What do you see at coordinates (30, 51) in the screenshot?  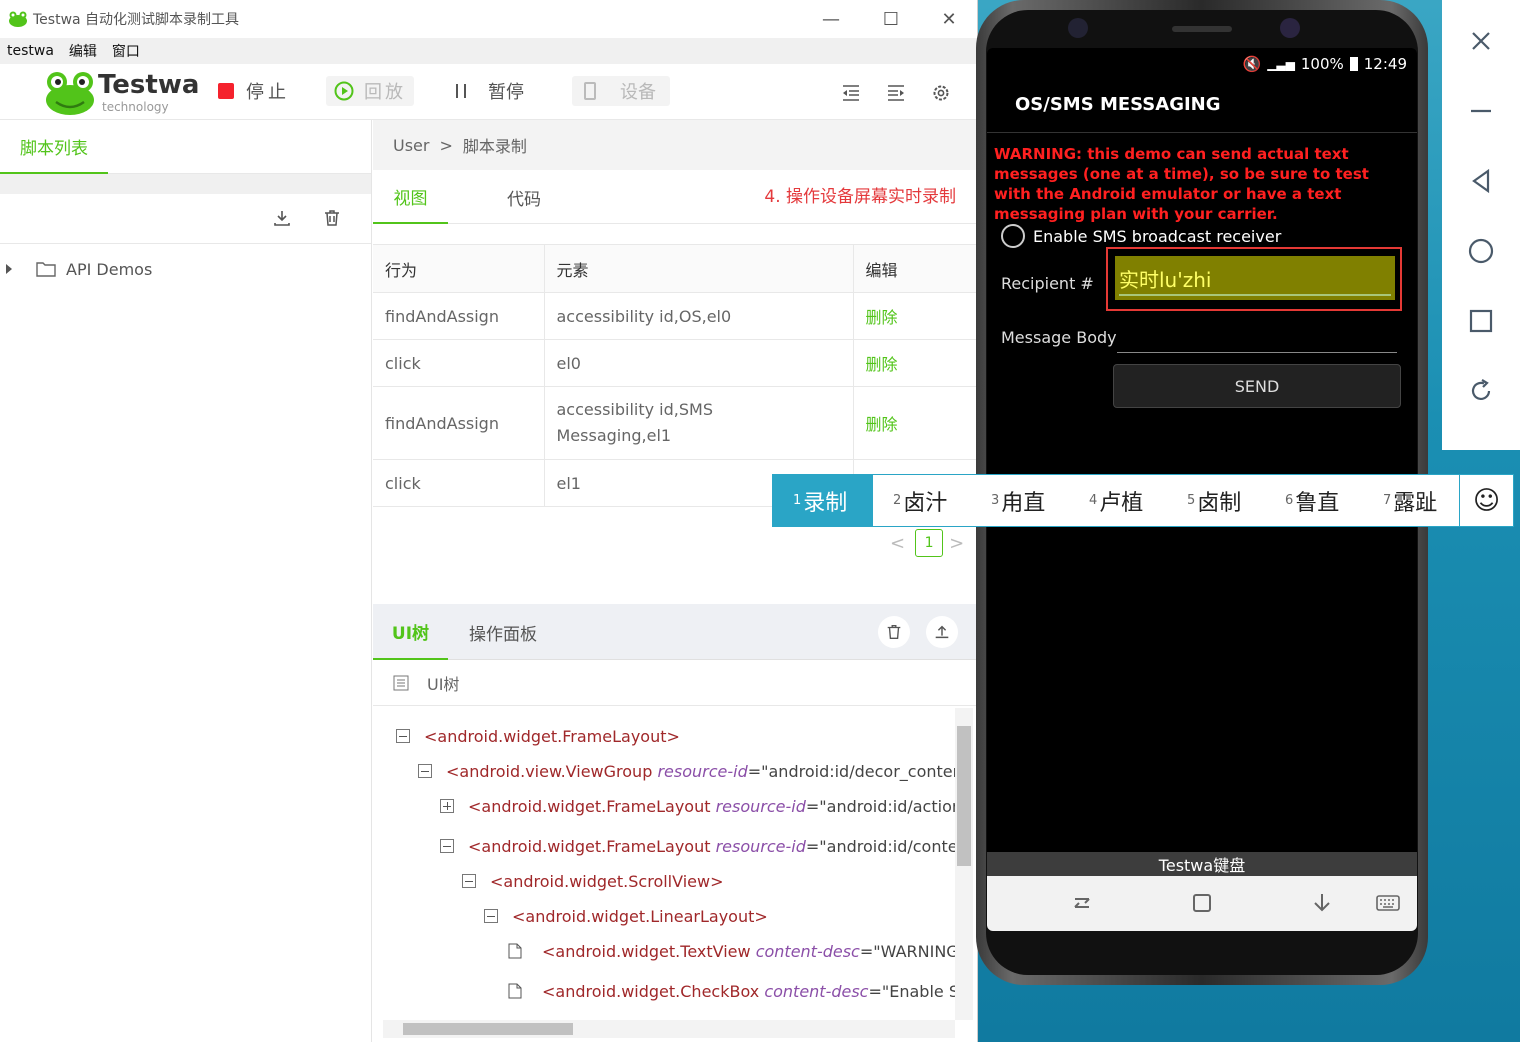 I see `menu-testwa: testwa` at bounding box center [30, 51].